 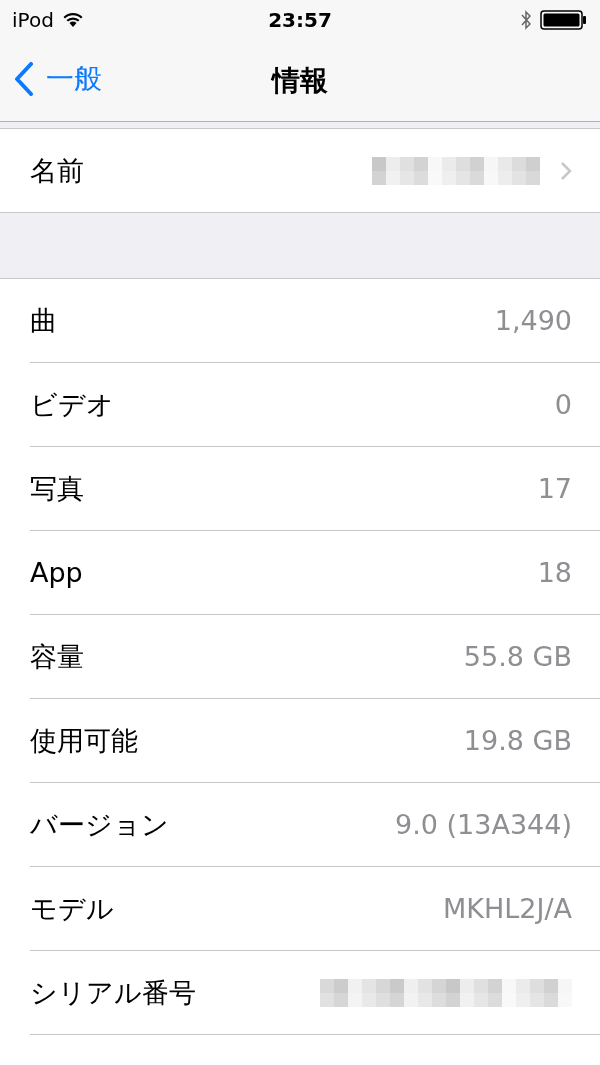 What do you see at coordinates (84, 740) in the screenshot?
I see `row-label: 使用可能` at bounding box center [84, 740].